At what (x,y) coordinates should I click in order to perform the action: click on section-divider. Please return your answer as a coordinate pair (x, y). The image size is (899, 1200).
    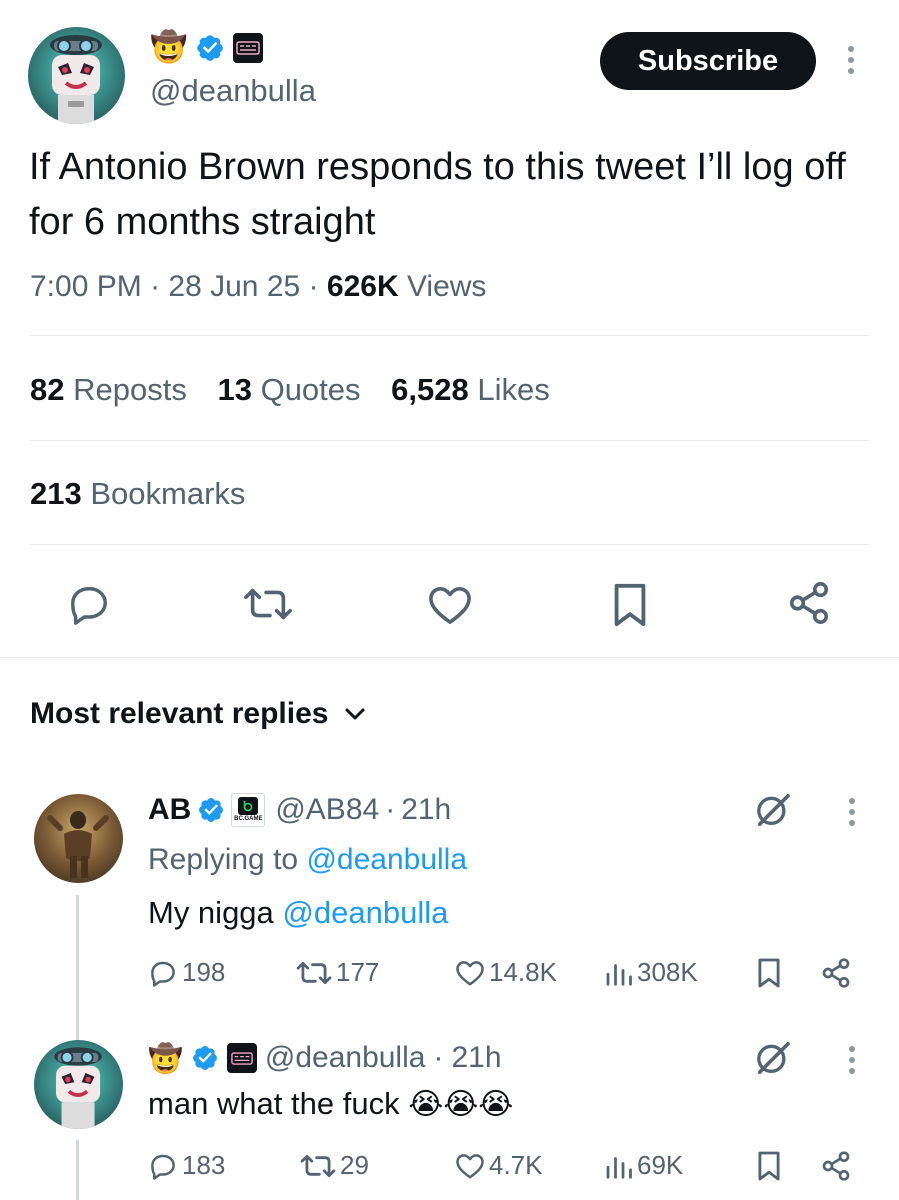
    Looking at the image, I should click on (449, 657).